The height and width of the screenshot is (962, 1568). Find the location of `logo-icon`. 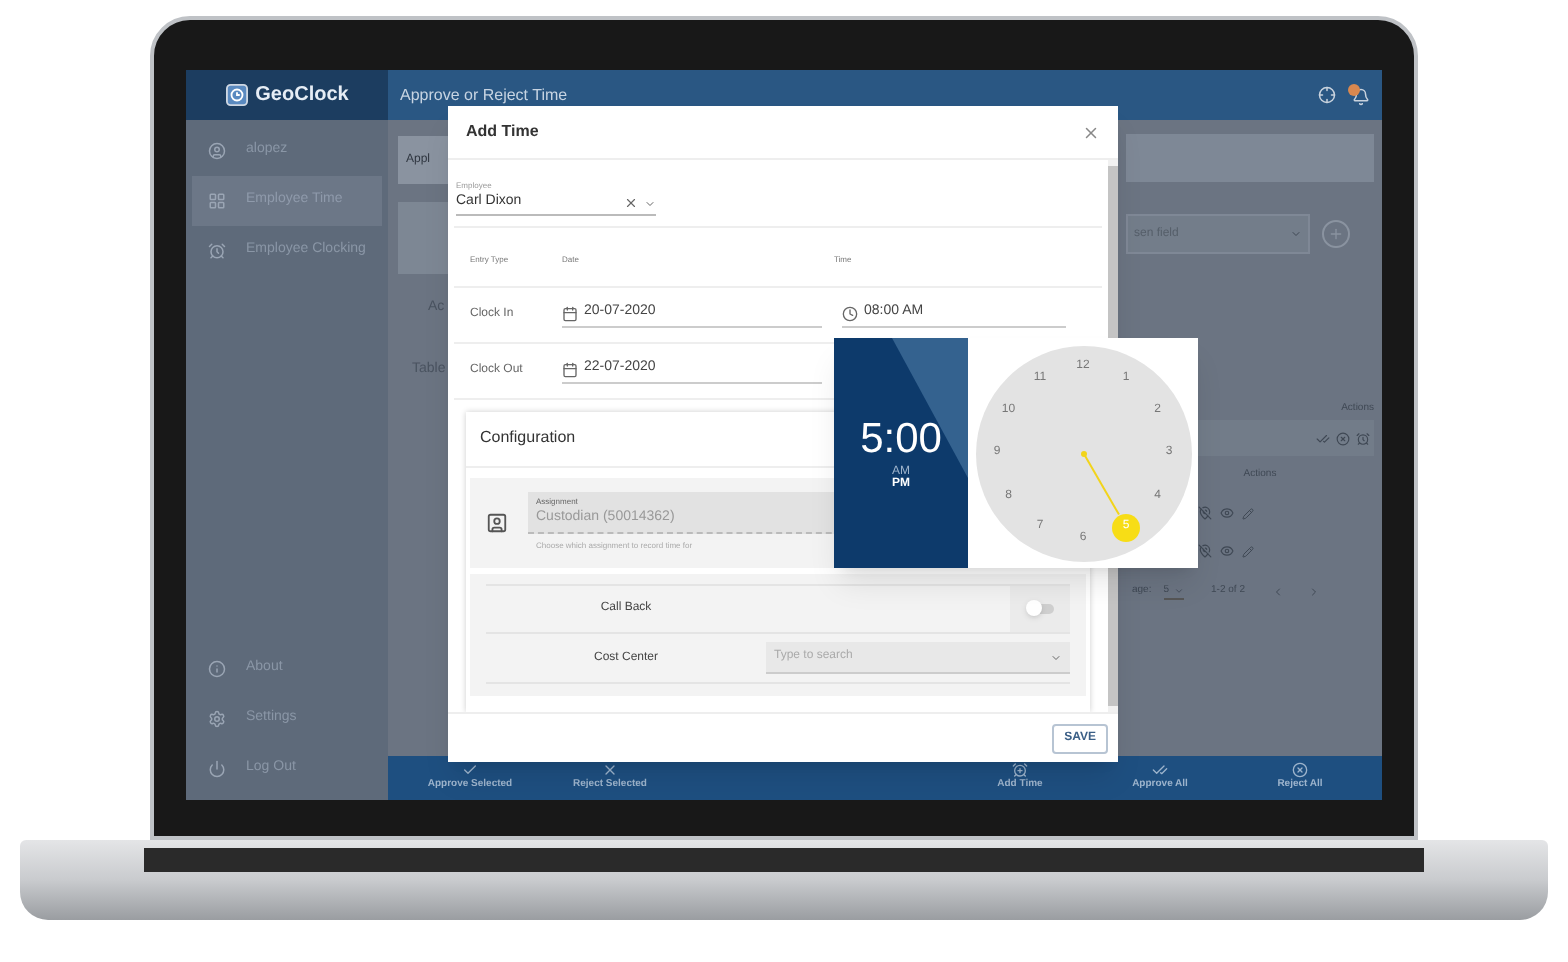

logo-icon is located at coordinates (236, 95).